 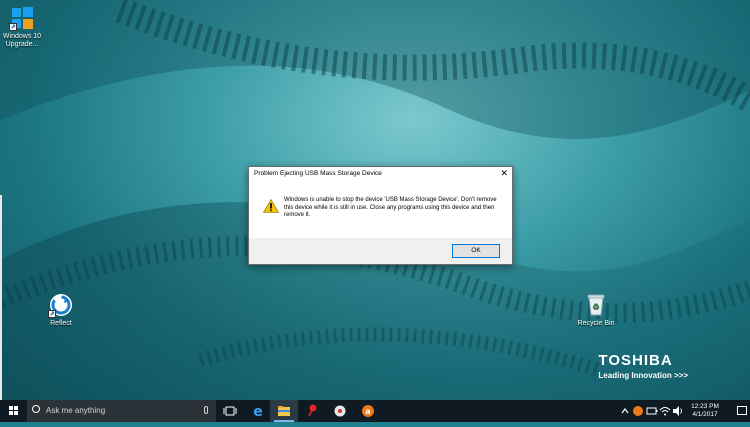 I want to click on media-icon, so click(x=340, y=411).